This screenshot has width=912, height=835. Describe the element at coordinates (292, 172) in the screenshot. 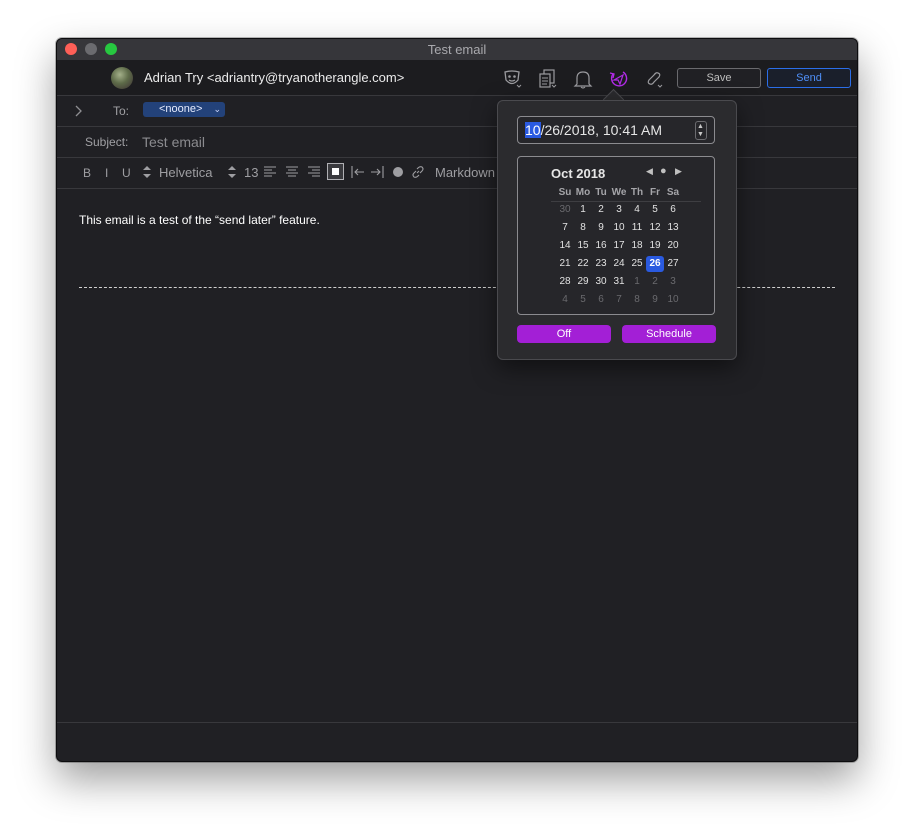

I see `align-center-icon` at that location.